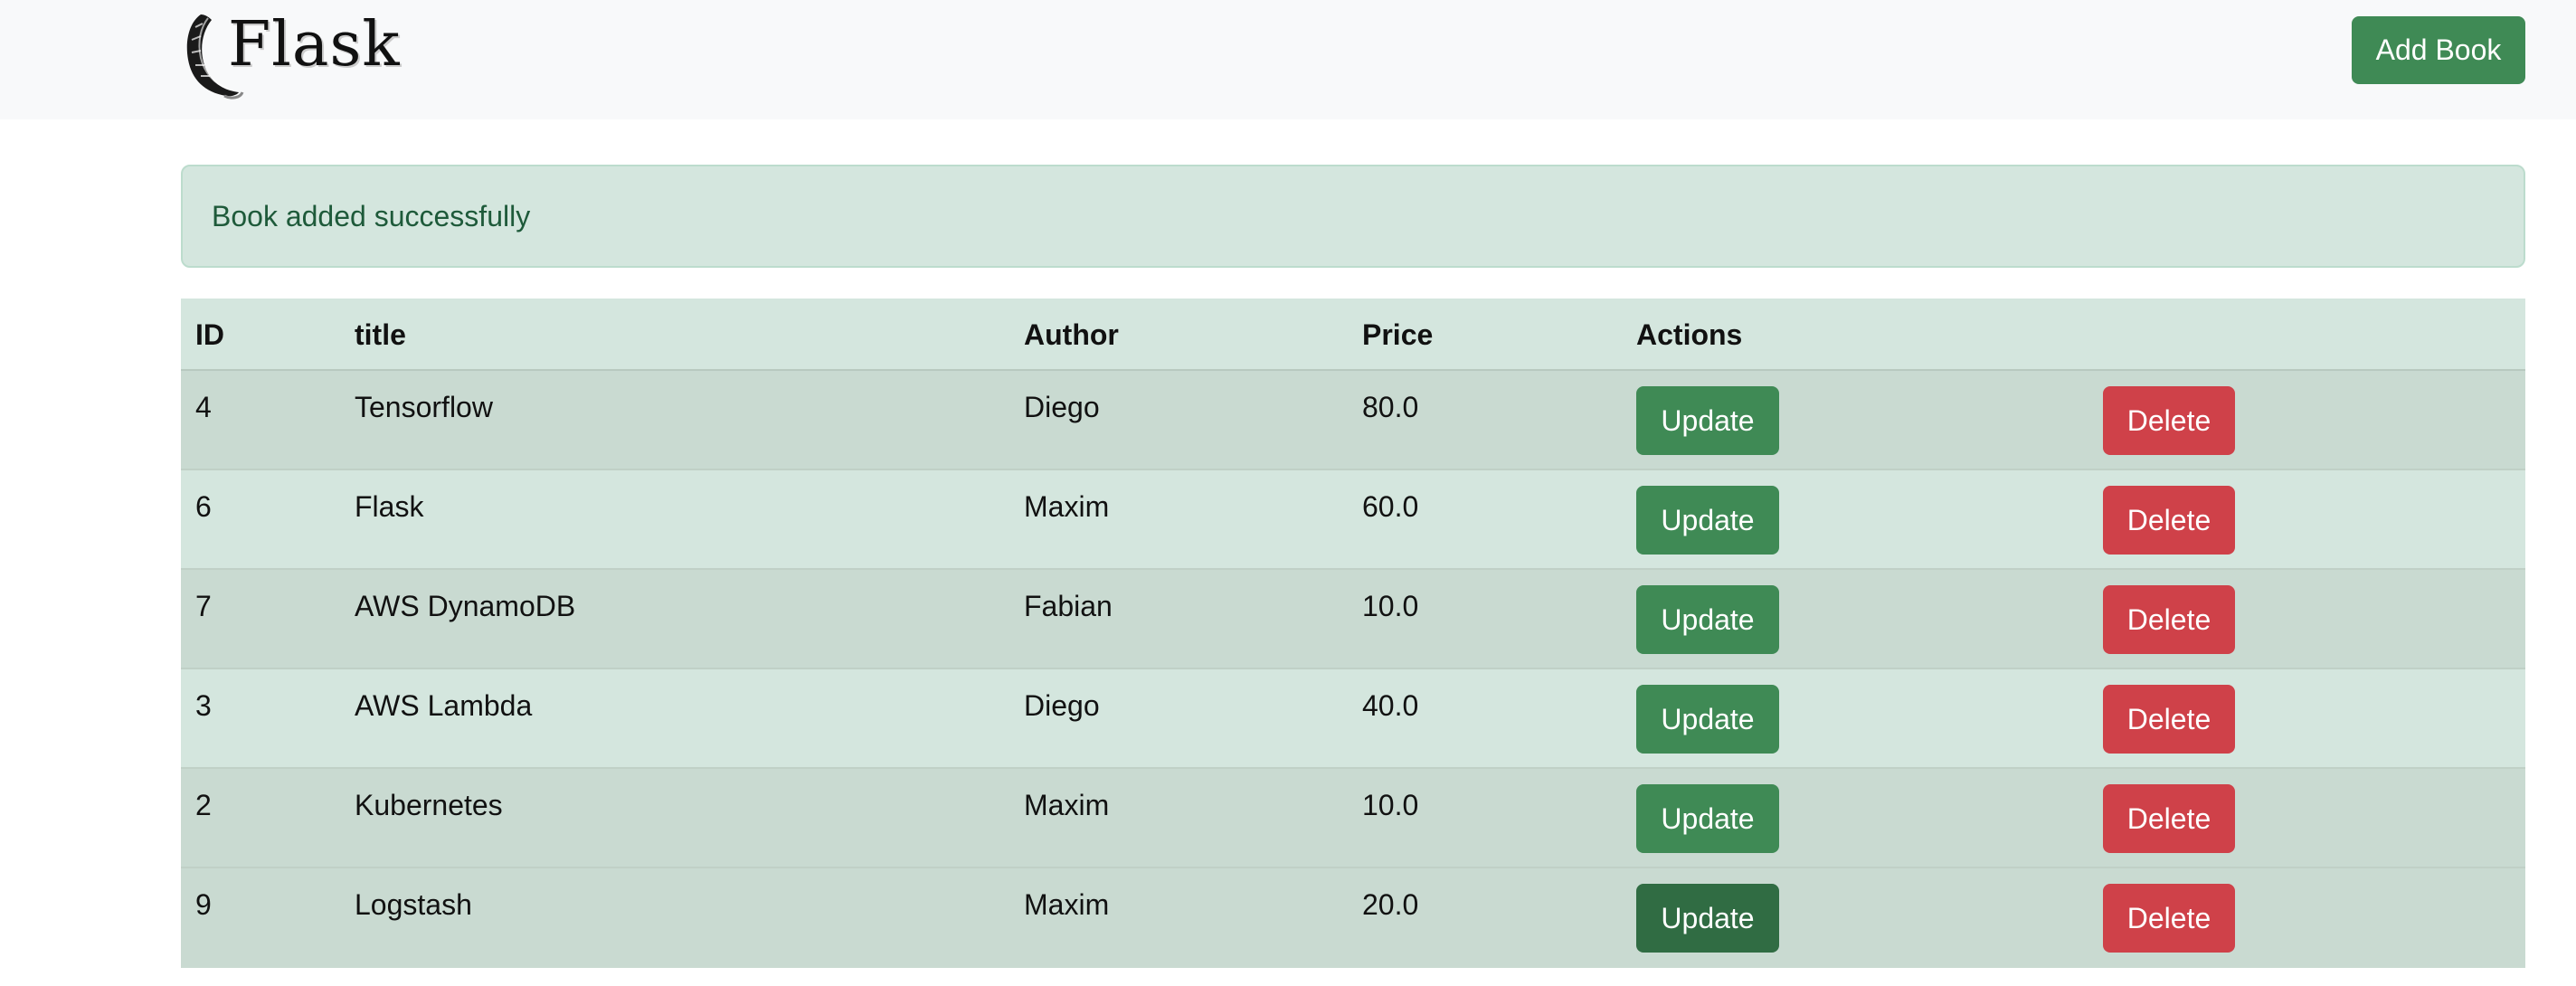 Image resolution: width=2576 pixels, height=986 pixels. Describe the element at coordinates (465, 606) in the screenshot. I see `cell-title: AWS DynamoDB` at that location.